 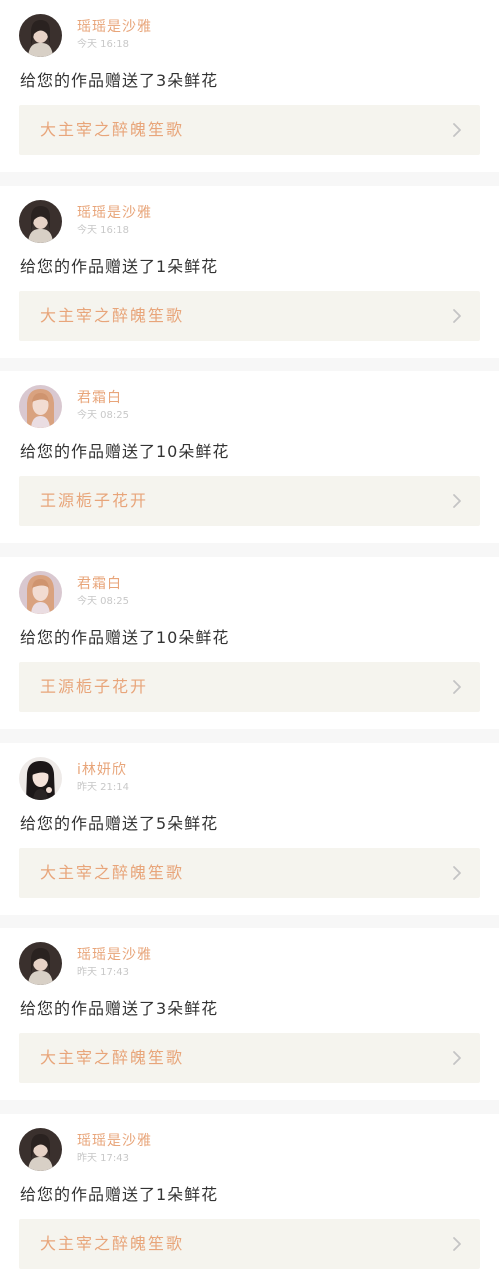 I want to click on girl-black-hair-avatar-image, so click(x=40, y=778).